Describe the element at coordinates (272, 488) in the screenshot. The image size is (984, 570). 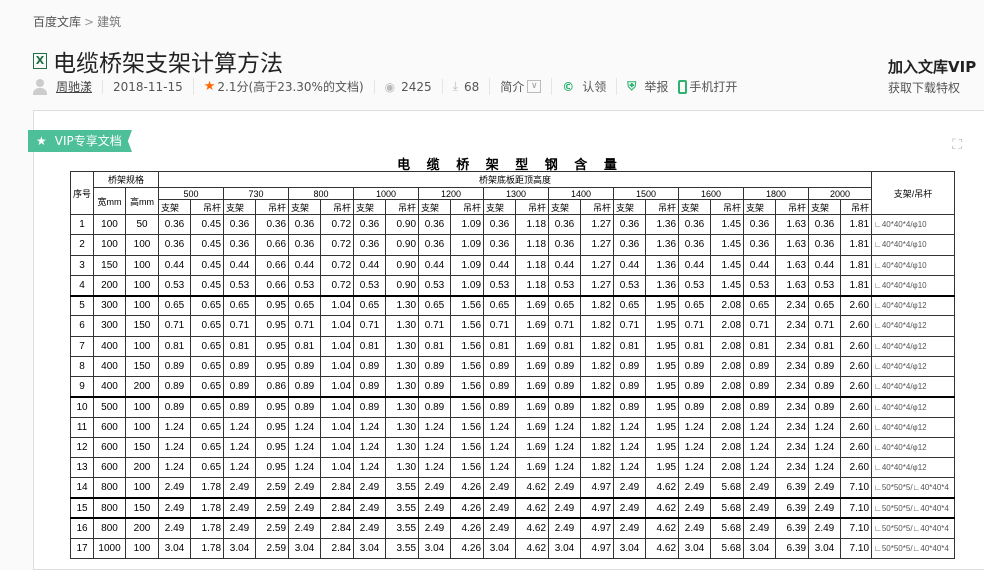
I see `rod-value: 2.59` at that location.